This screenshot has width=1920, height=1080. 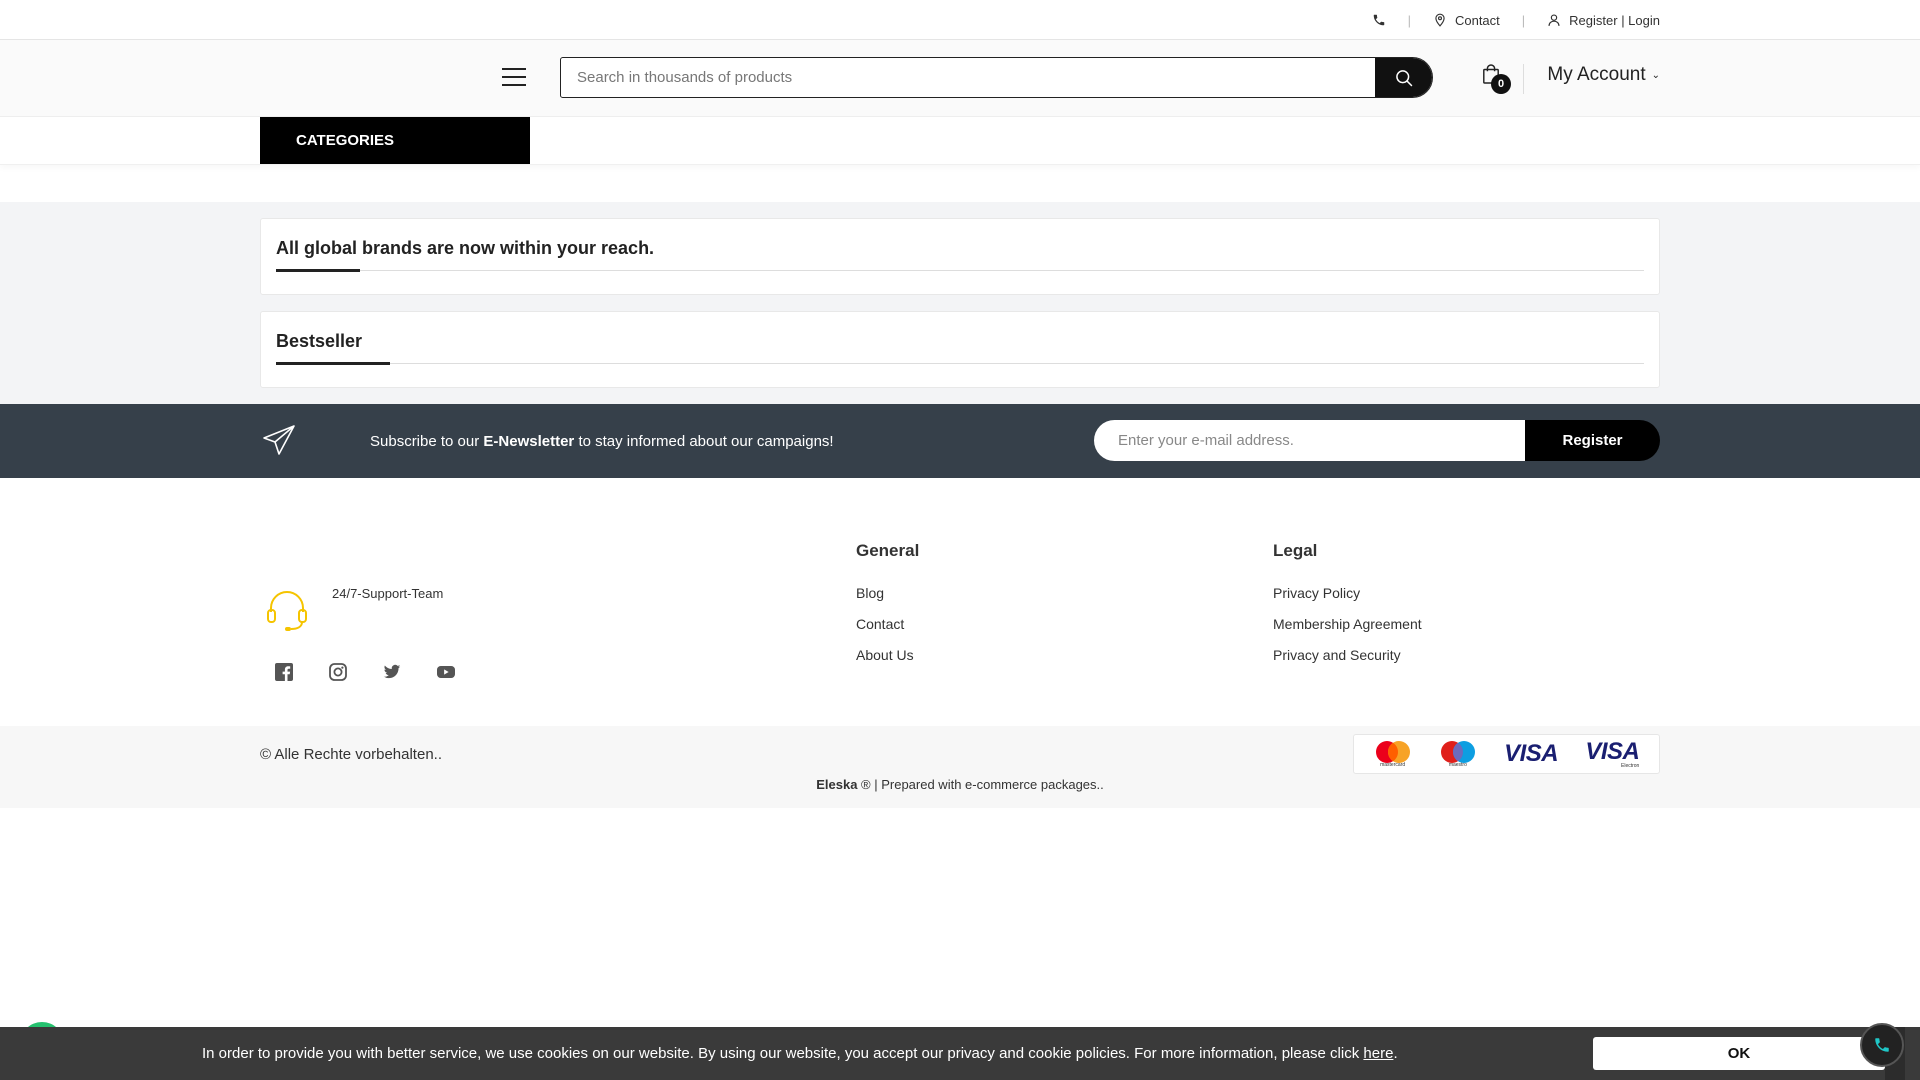 I want to click on youtube-icon, so click(x=446, y=672).